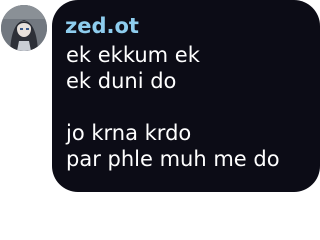 This screenshot has height=240, width=320. I want to click on message-line-blank, so click(173, 107).